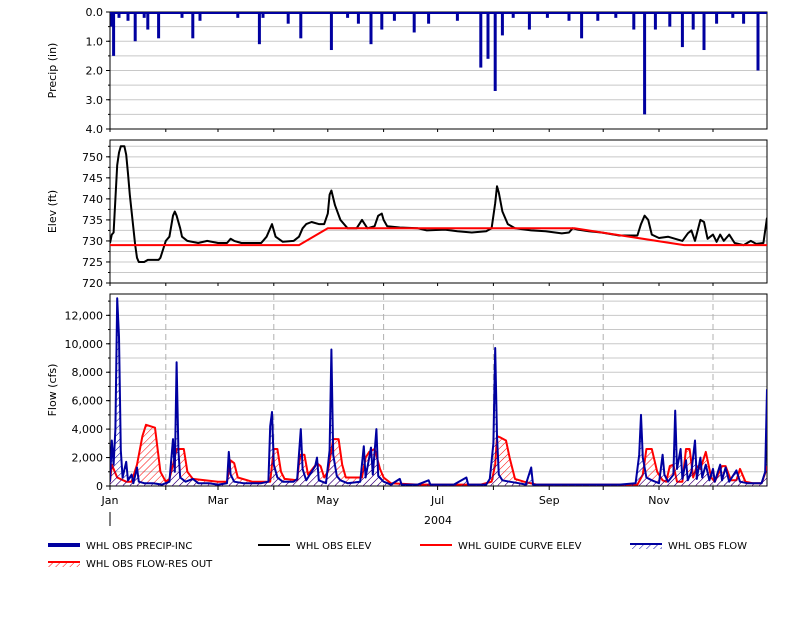  I want to click on legend-item-precip: WHL OBS PRECIP-INC, so click(120, 546).